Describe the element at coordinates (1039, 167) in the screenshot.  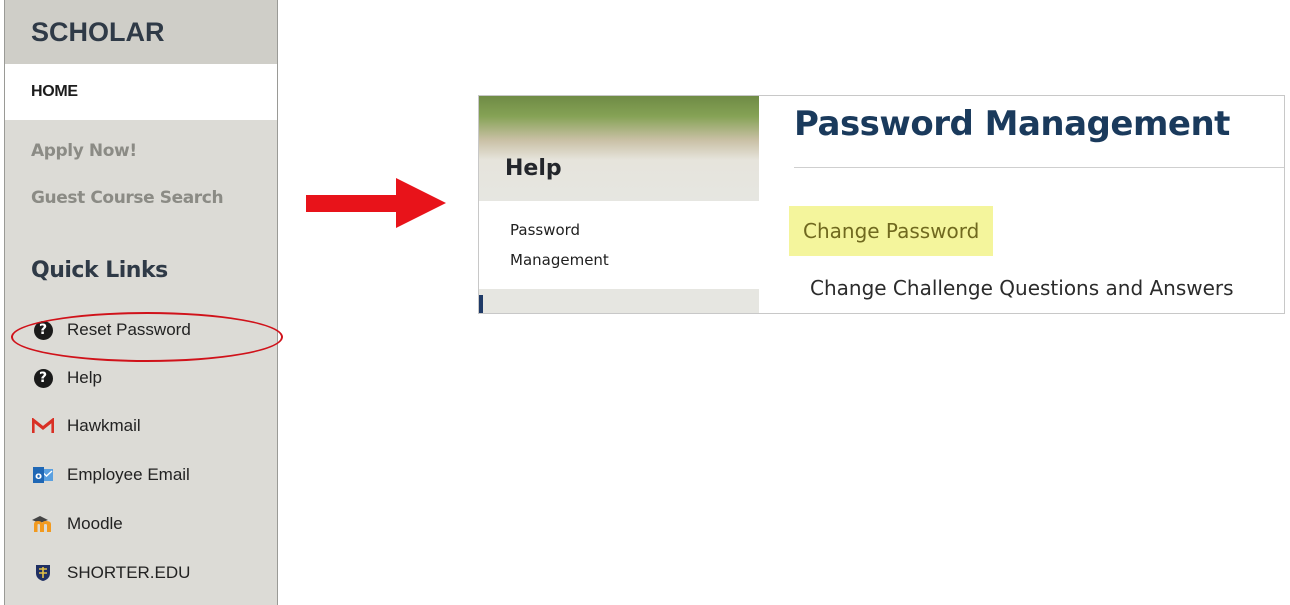
I see `title-divider` at that location.